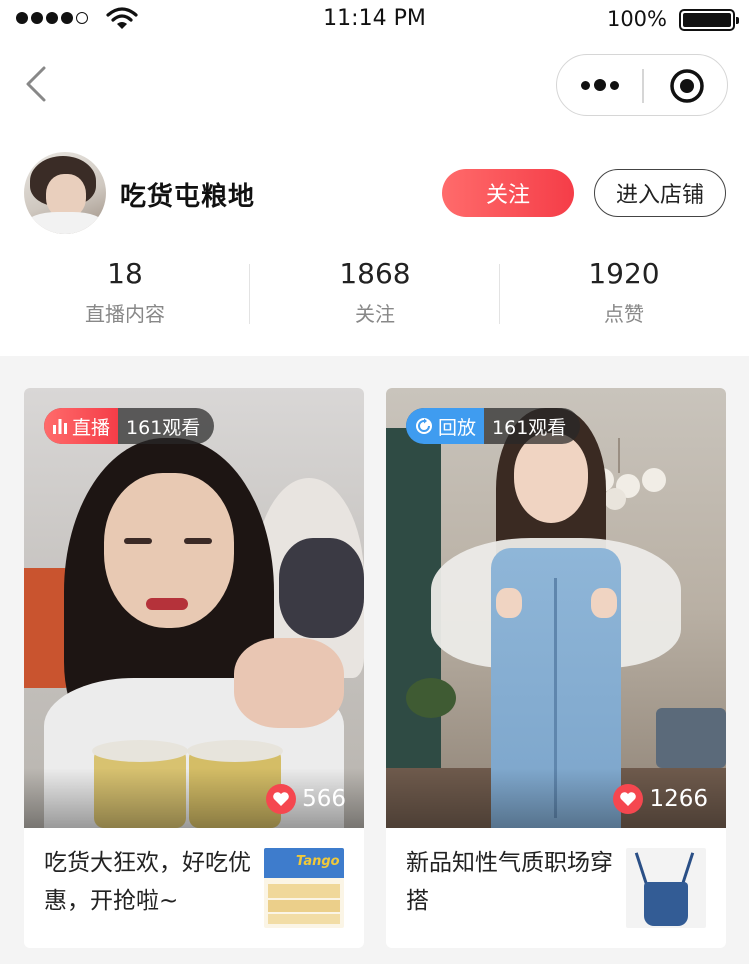 The image size is (749, 964). Describe the element at coordinates (324, 799) in the screenshot. I see `like-count-value: 566` at that location.